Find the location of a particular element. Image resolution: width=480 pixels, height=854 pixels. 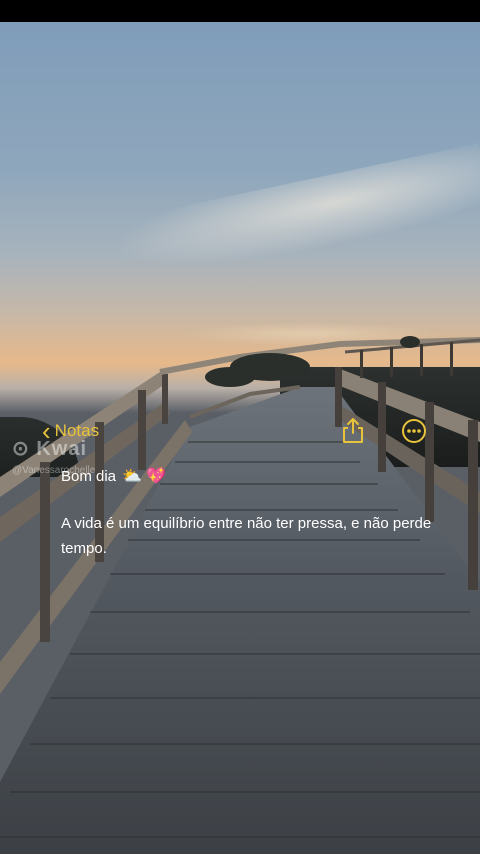

share-icon is located at coordinates (353, 430).